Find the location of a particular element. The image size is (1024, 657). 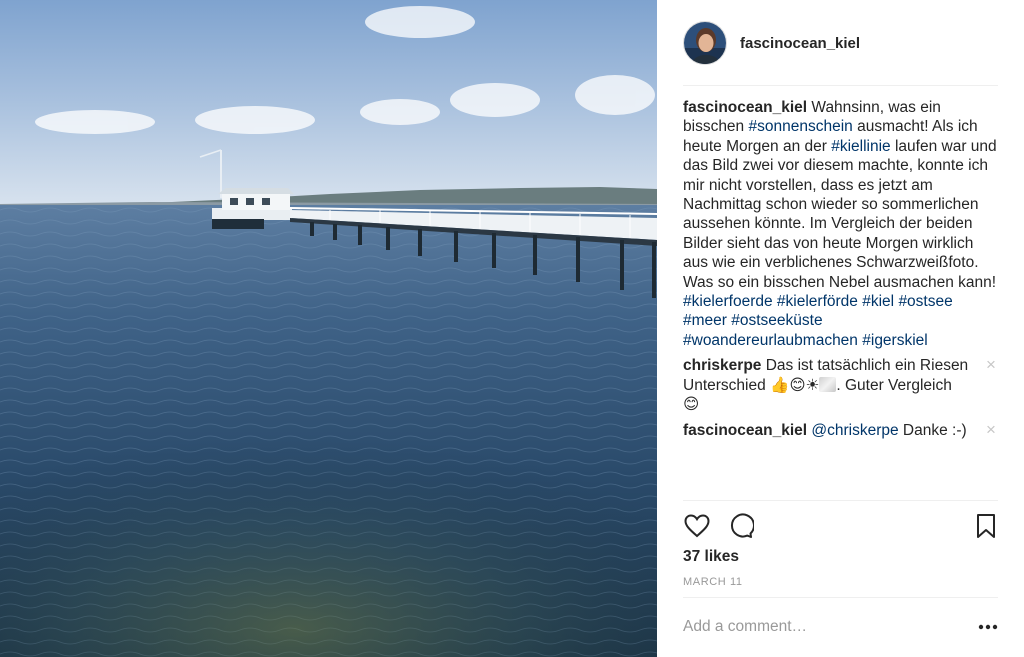

header-divider is located at coordinates (840, 85).